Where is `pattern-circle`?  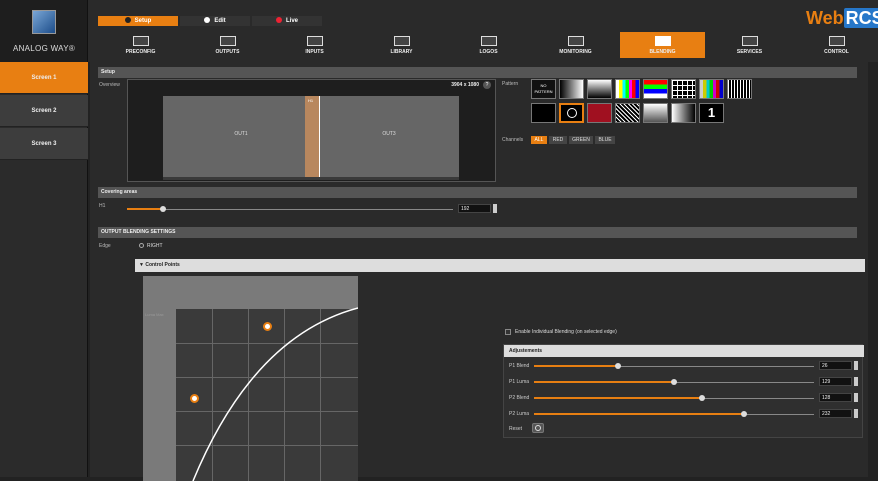
pattern-circle is located at coordinates (571, 113).